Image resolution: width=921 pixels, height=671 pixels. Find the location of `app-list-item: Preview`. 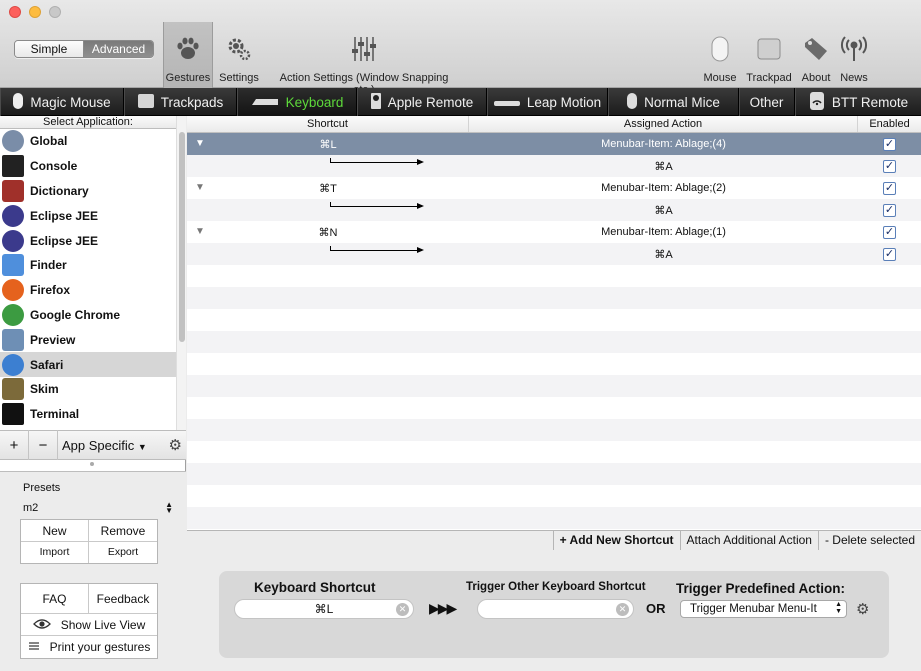

app-list-item: Preview is located at coordinates (88, 339).